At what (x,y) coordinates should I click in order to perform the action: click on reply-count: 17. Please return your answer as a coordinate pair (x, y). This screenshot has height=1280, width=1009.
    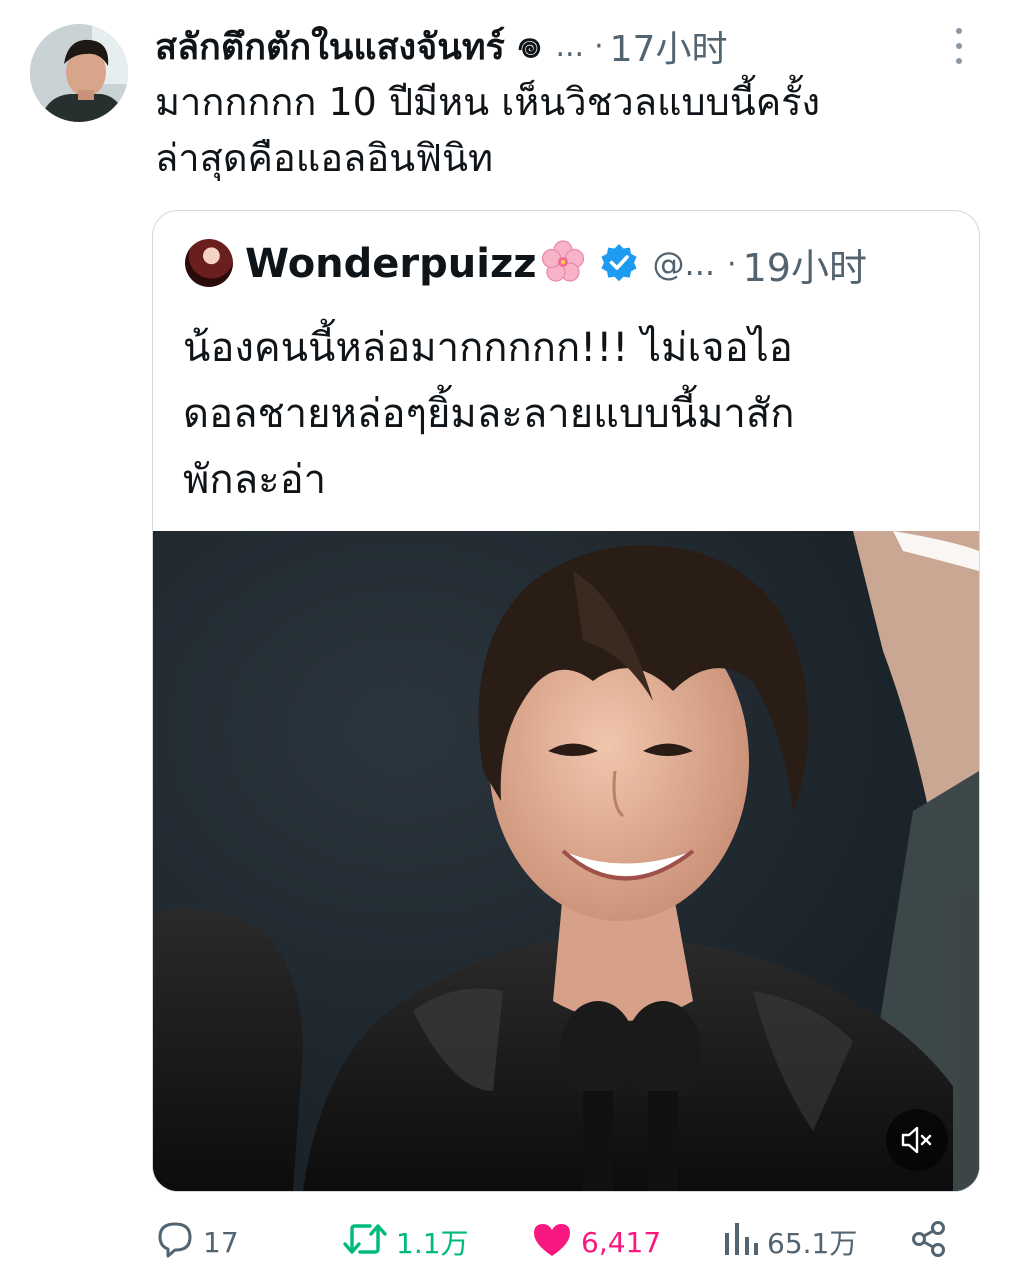
    Looking at the image, I should click on (221, 1242).